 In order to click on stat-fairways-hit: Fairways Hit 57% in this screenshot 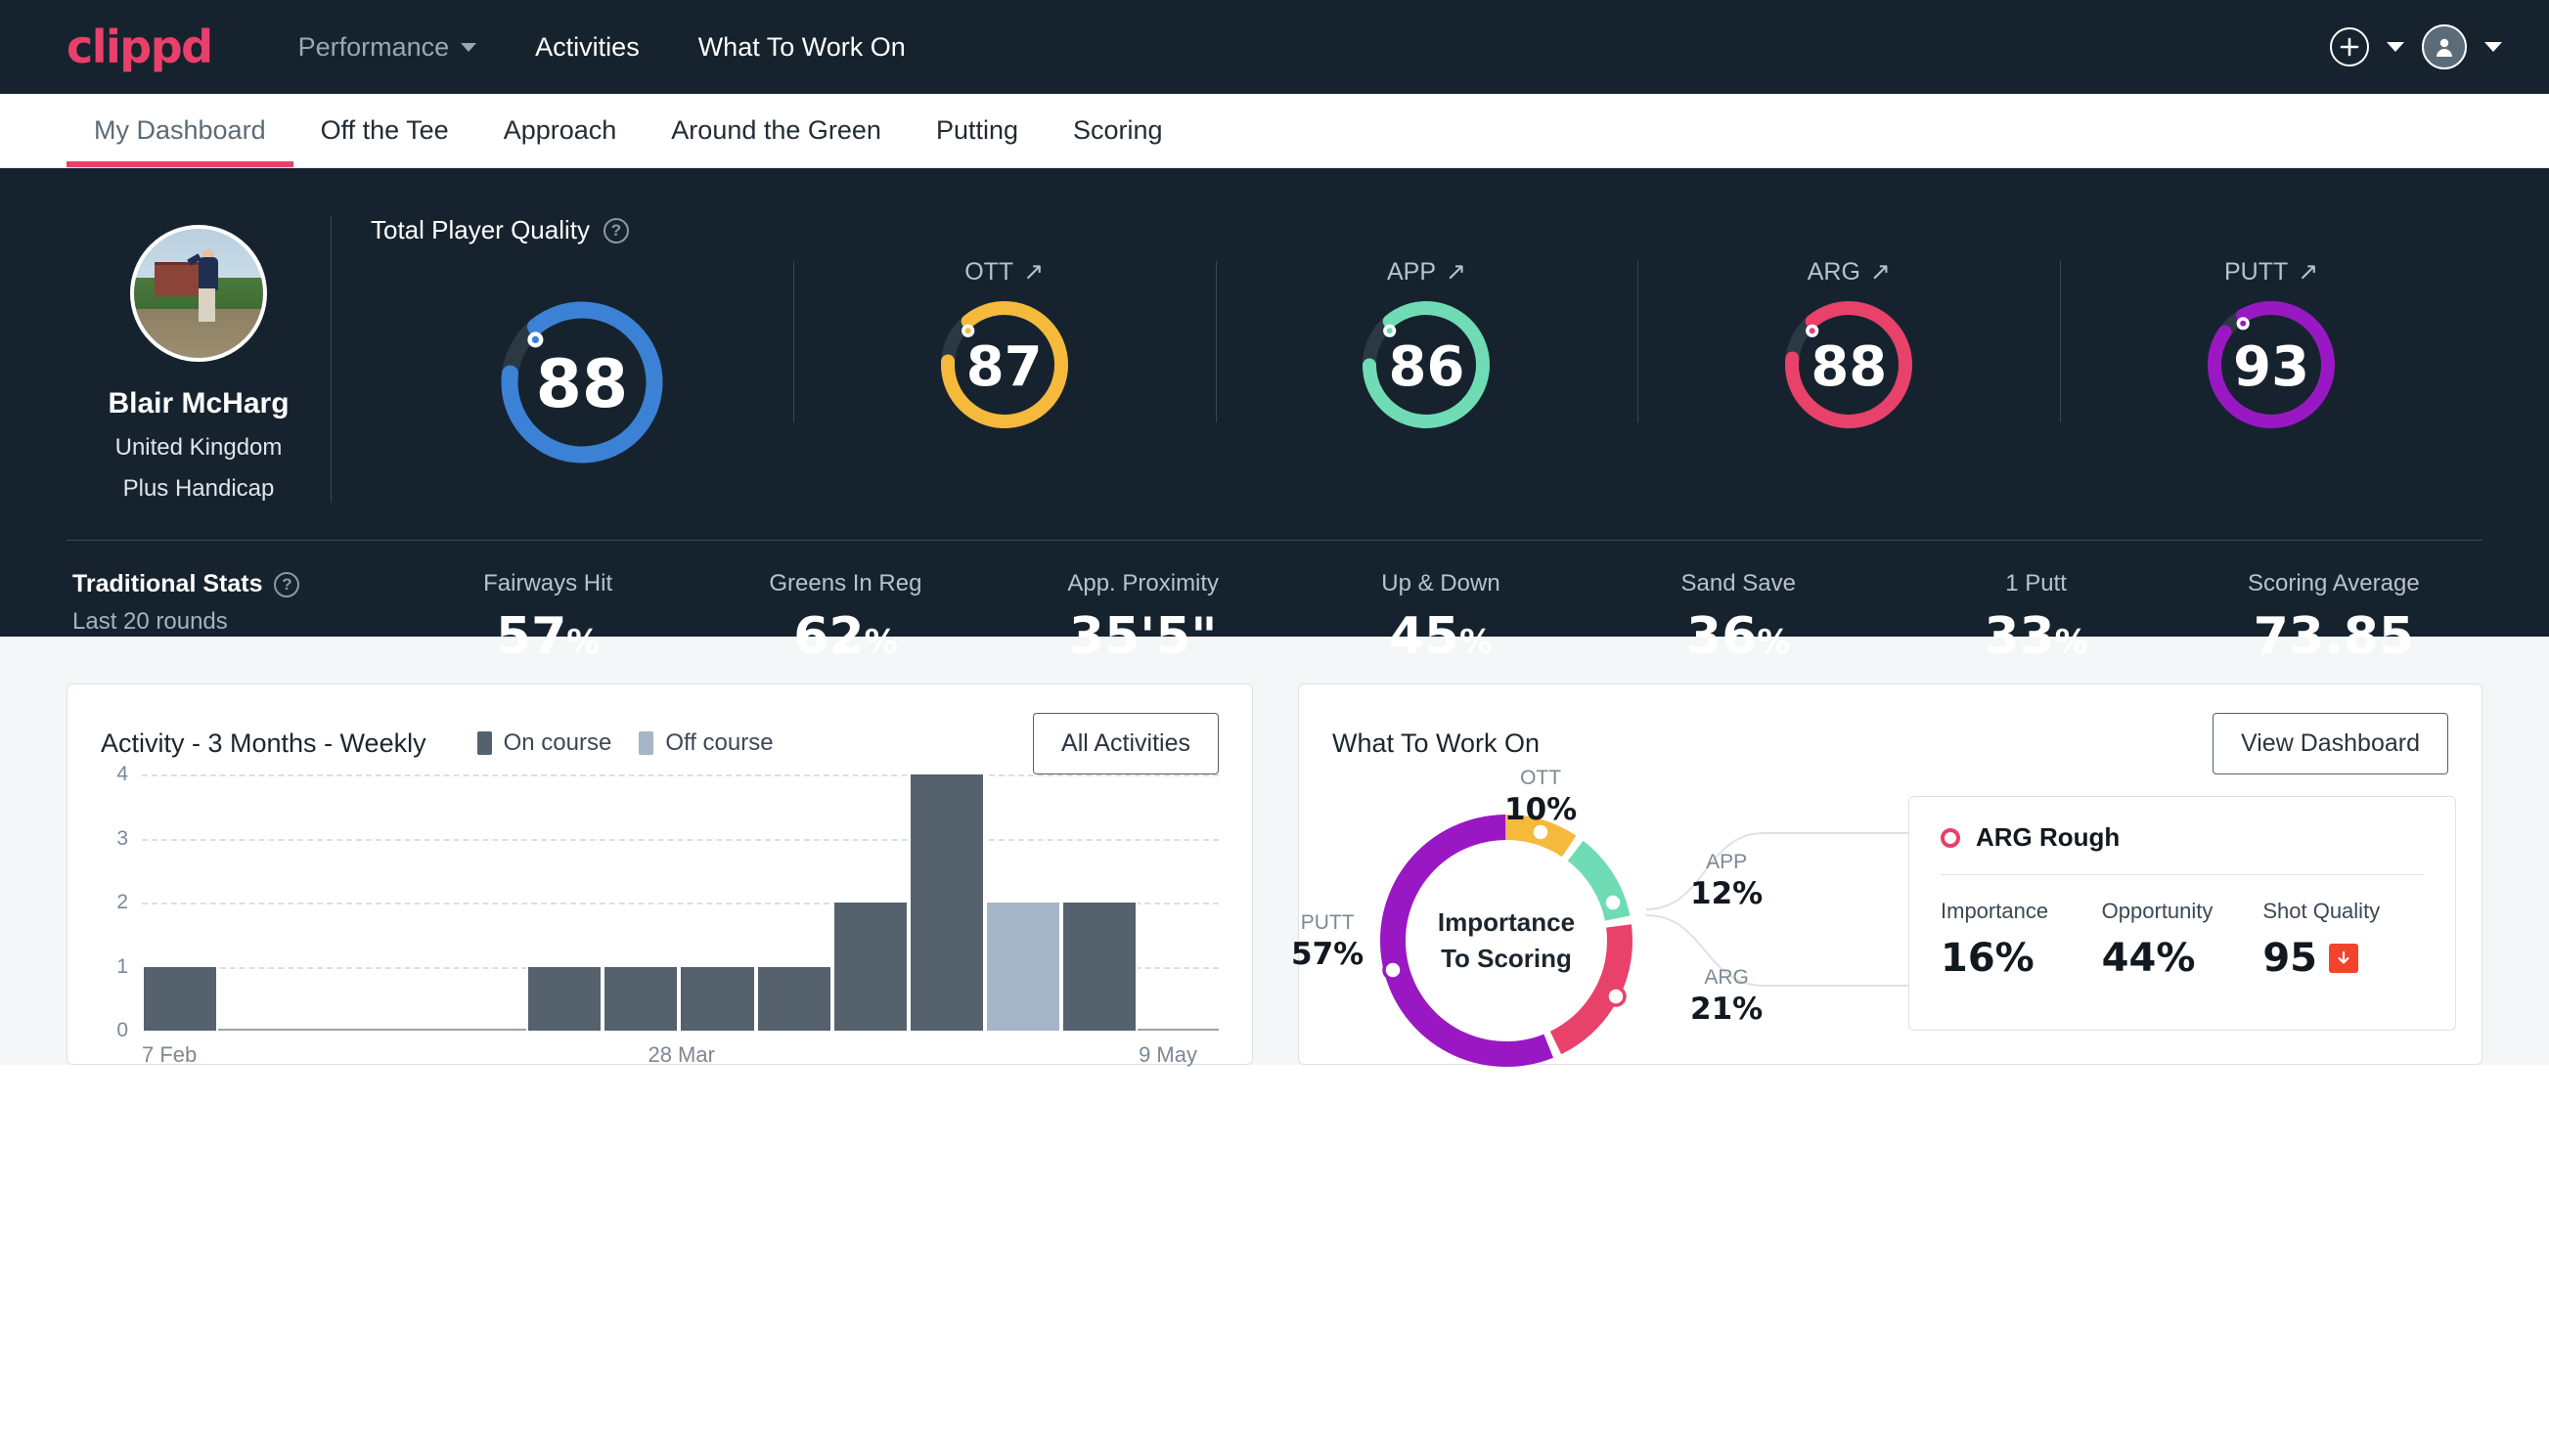, I will do `click(547, 618)`.